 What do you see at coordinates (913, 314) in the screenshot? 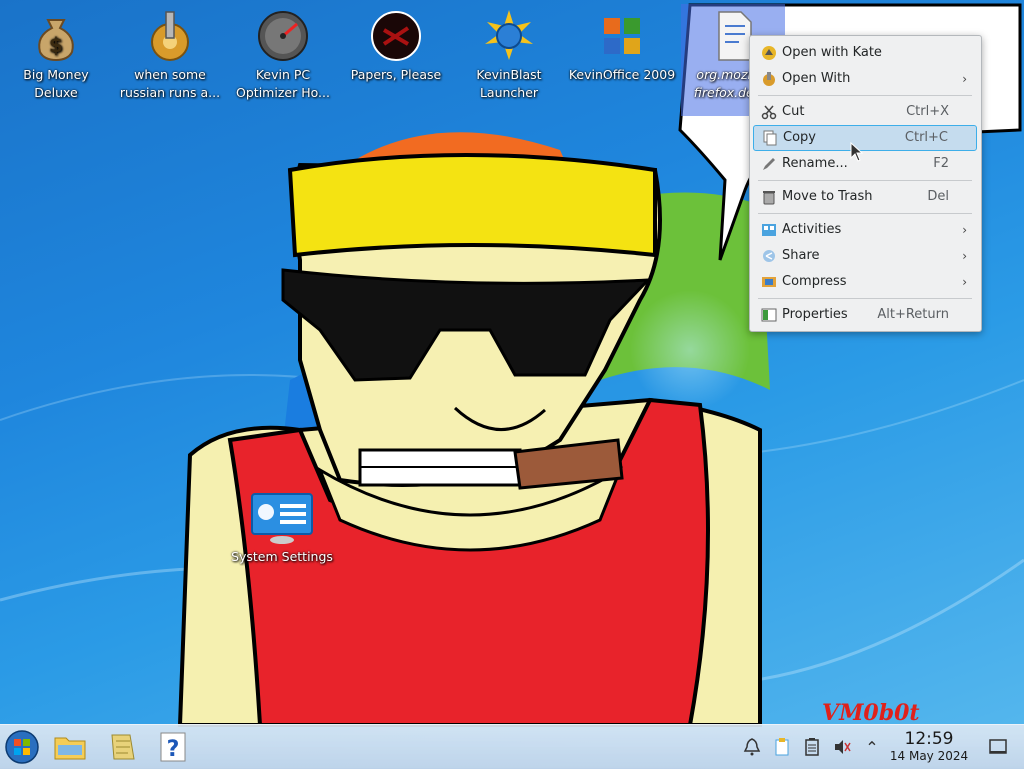
I see `menu-item-shortcut: Alt+Return` at bounding box center [913, 314].